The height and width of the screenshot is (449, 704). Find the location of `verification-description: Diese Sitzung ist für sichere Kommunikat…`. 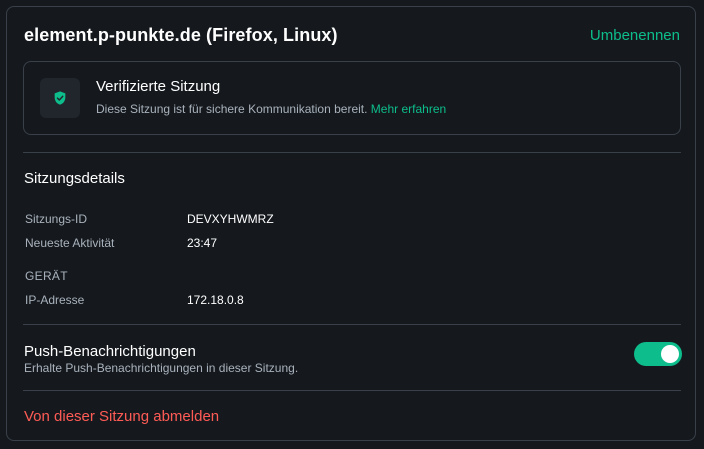

verification-description: Diese Sitzung ist für sichere Kommunikat… is located at coordinates (271, 109).